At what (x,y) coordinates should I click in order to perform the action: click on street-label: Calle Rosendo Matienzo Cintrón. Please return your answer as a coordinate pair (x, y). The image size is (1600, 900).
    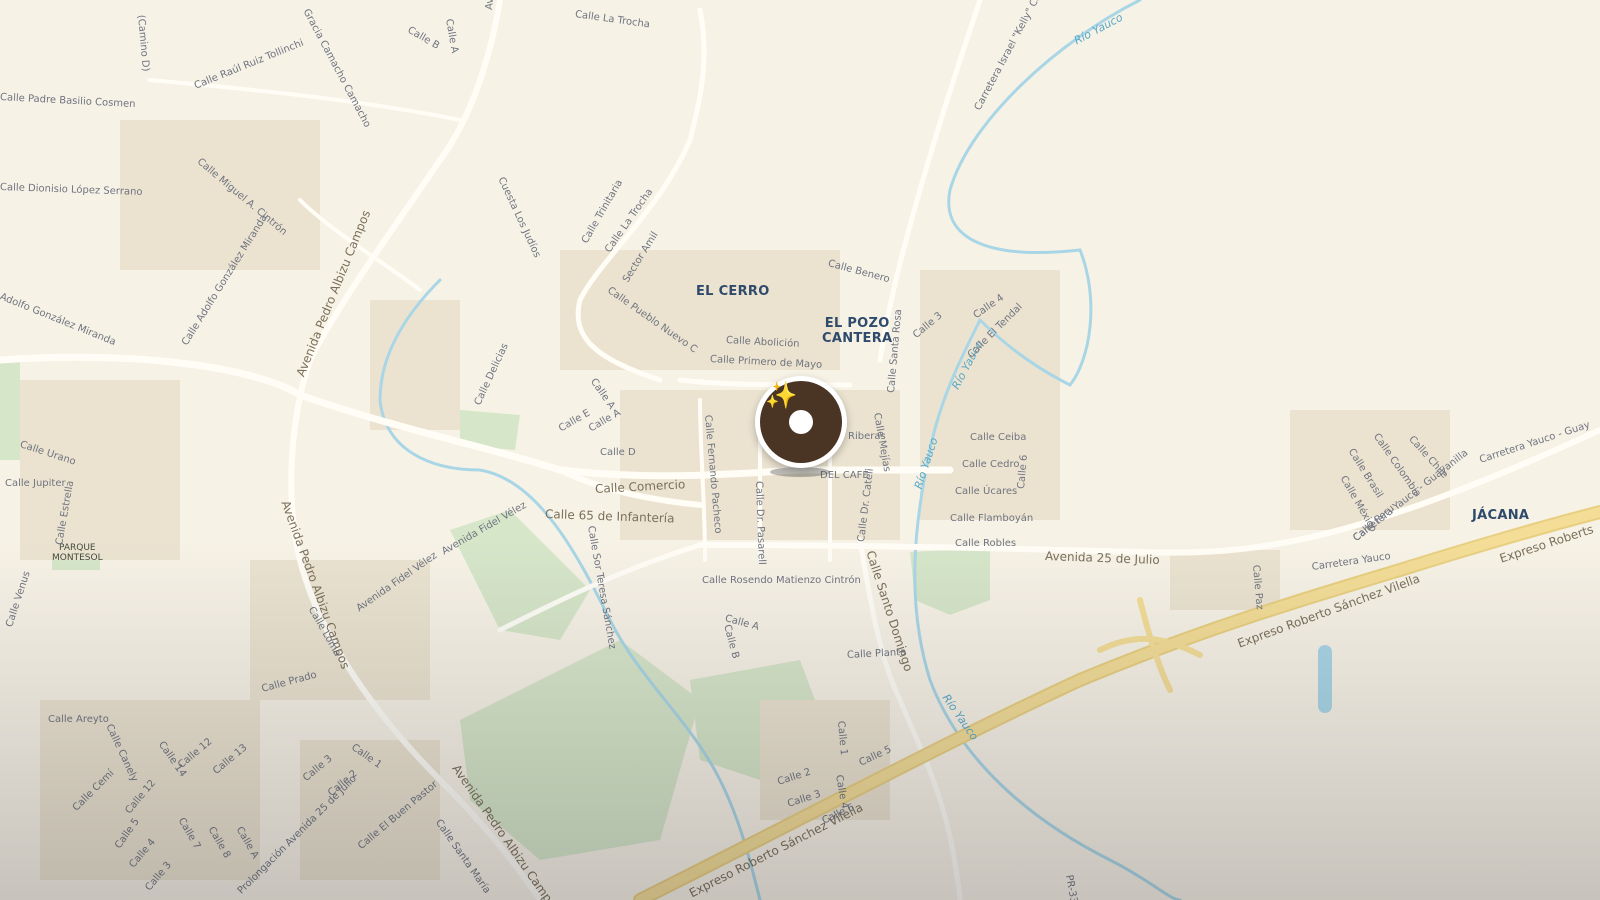
    Looking at the image, I should click on (781, 580).